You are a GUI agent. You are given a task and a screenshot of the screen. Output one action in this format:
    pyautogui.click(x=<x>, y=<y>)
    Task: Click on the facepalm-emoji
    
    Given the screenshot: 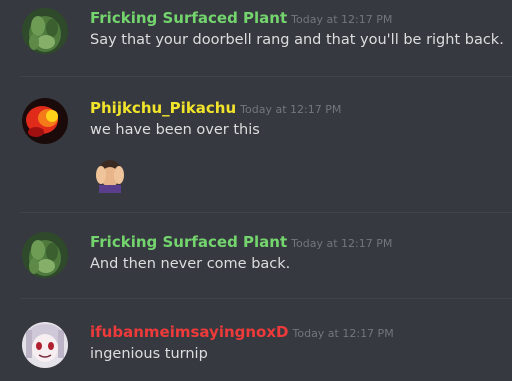 What is the action you would take?
    pyautogui.click(x=110, y=174)
    